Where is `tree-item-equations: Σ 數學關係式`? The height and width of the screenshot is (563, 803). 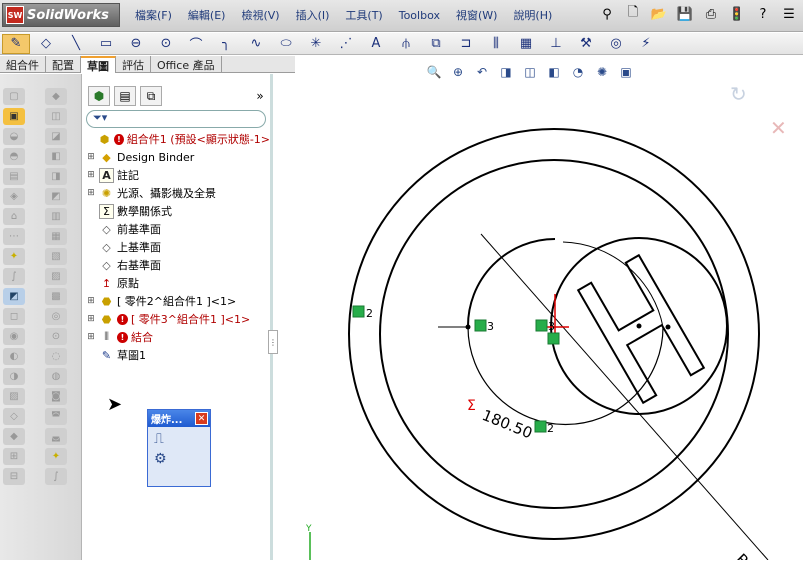 tree-item-equations: Σ 數學關係式 is located at coordinates (178, 211).